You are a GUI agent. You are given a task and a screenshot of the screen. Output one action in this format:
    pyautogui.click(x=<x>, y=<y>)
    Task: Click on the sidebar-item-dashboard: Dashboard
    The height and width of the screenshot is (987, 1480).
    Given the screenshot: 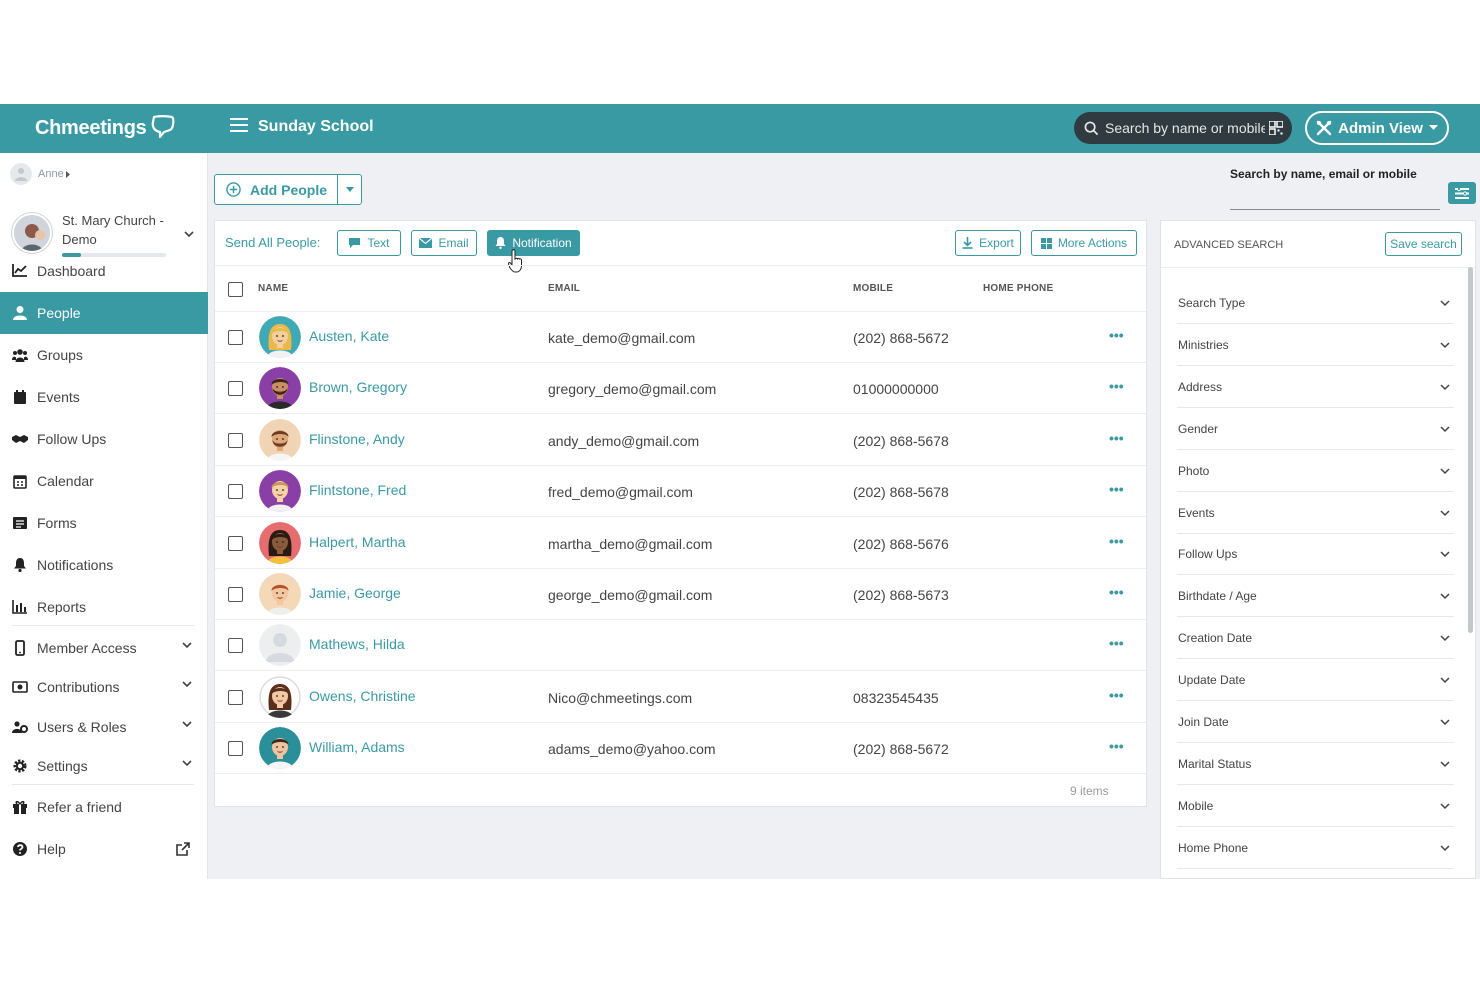 What is the action you would take?
    pyautogui.click(x=104, y=271)
    